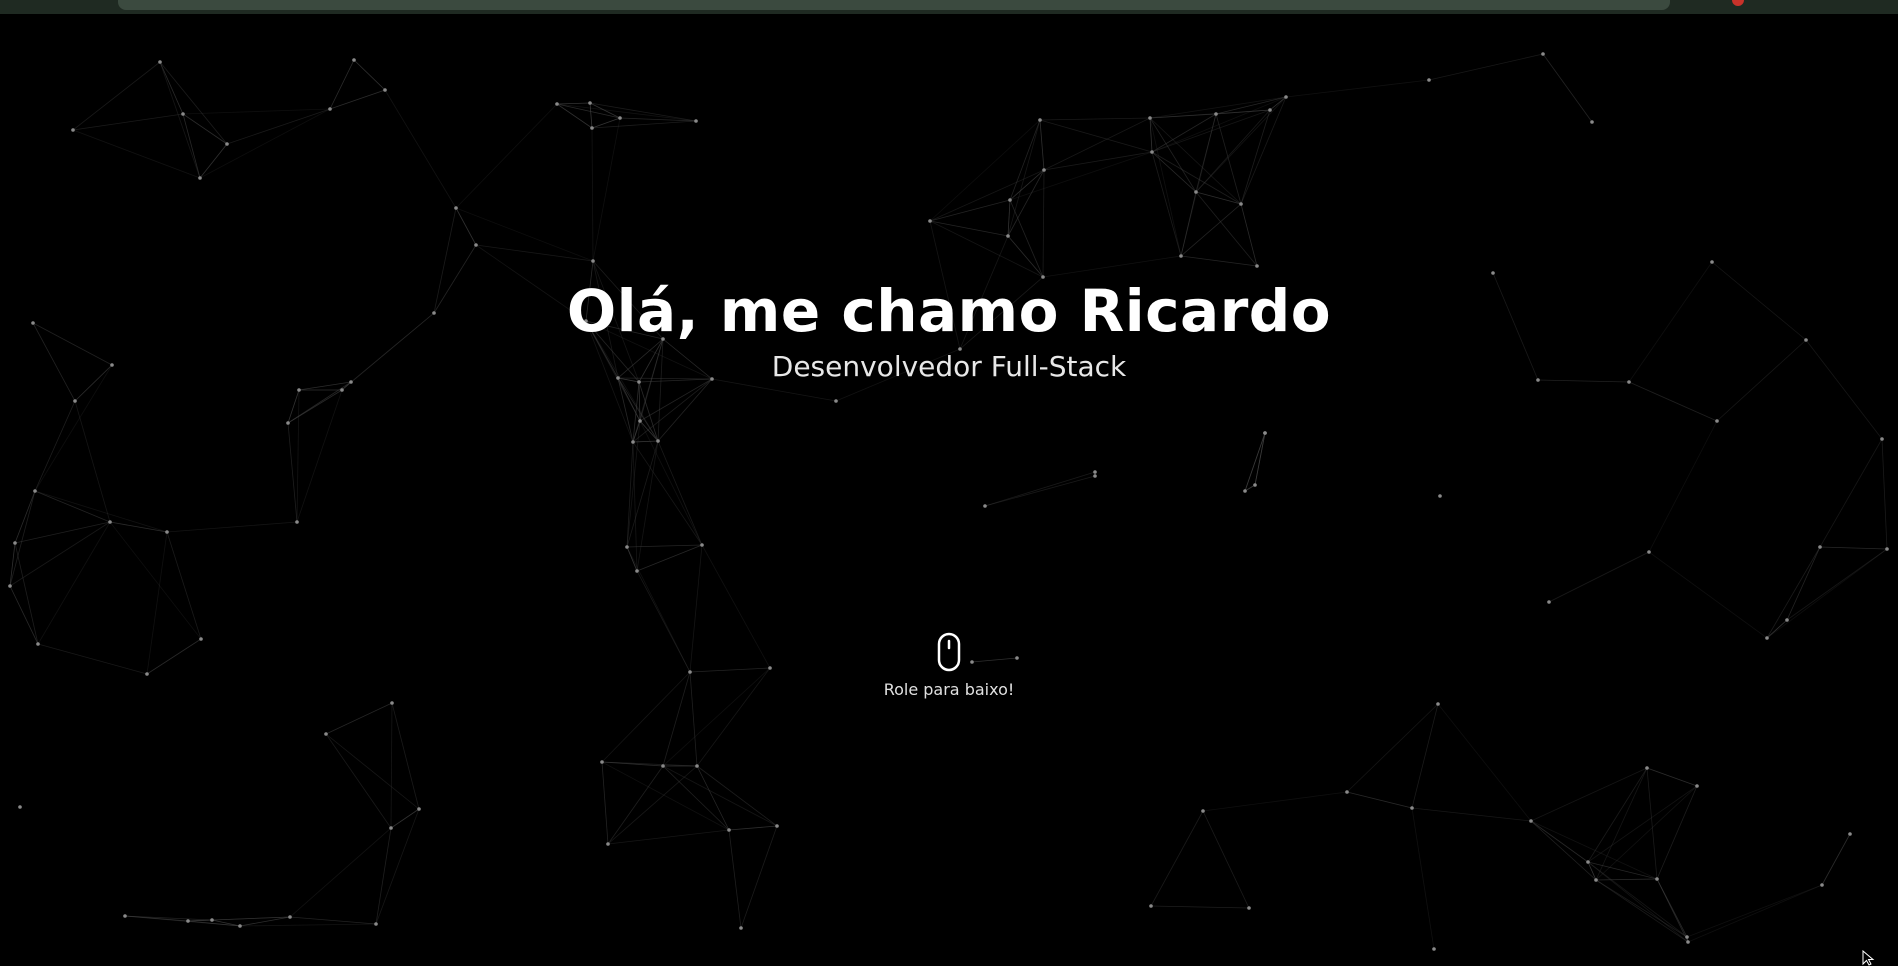  Describe the element at coordinates (894, 5) in the screenshot. I see `browser-address-bar` at that location.